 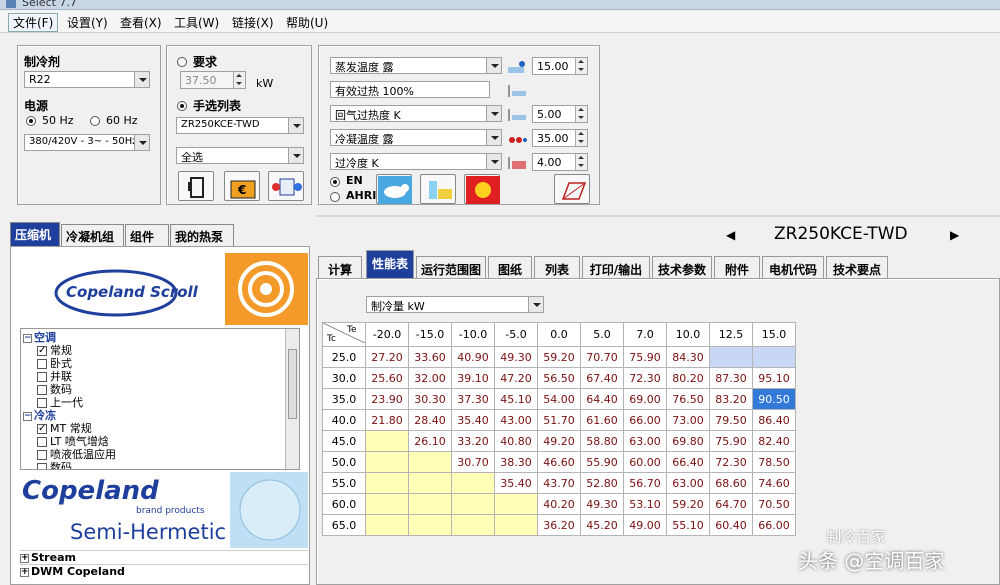 I want to click on freezer-button, so click(x=394, y=189).